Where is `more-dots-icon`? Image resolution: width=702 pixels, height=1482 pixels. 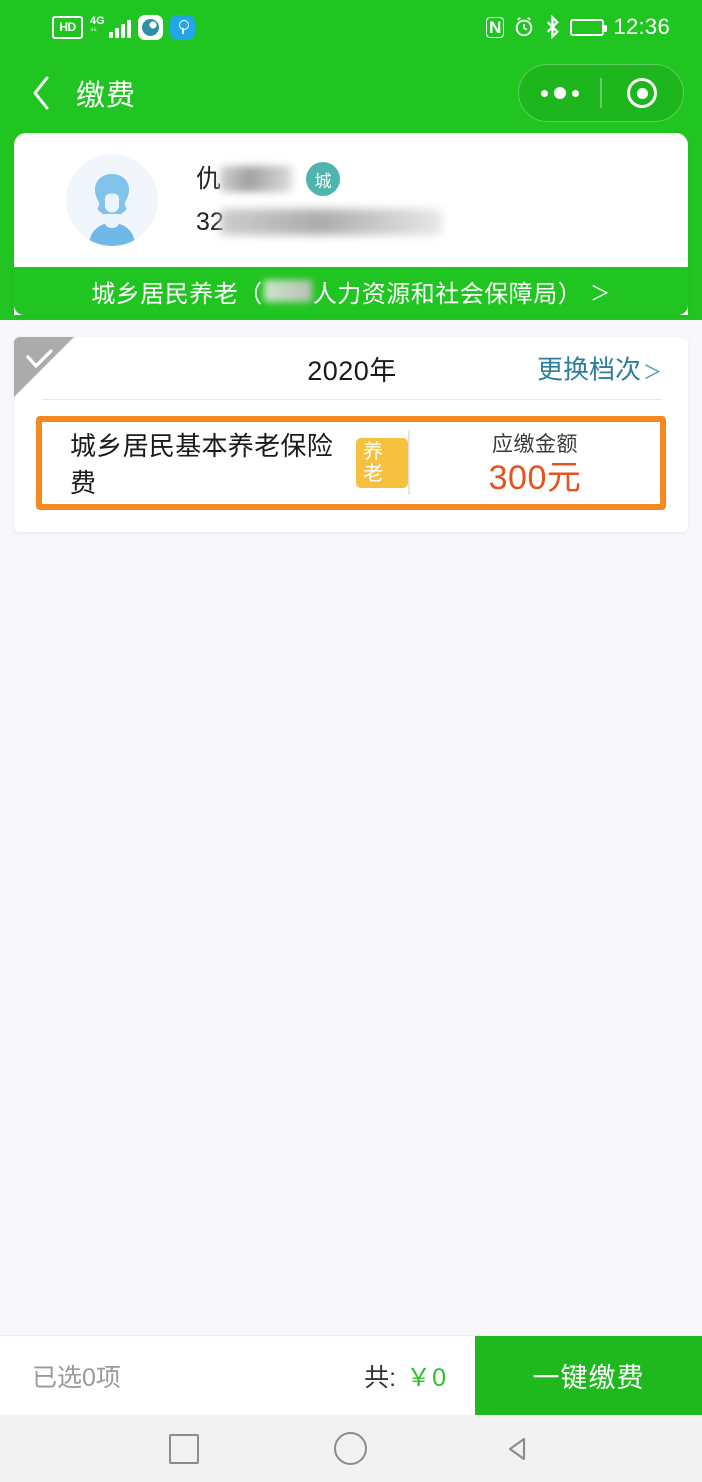 more-dots-icon is located at coordinates (559, 93).